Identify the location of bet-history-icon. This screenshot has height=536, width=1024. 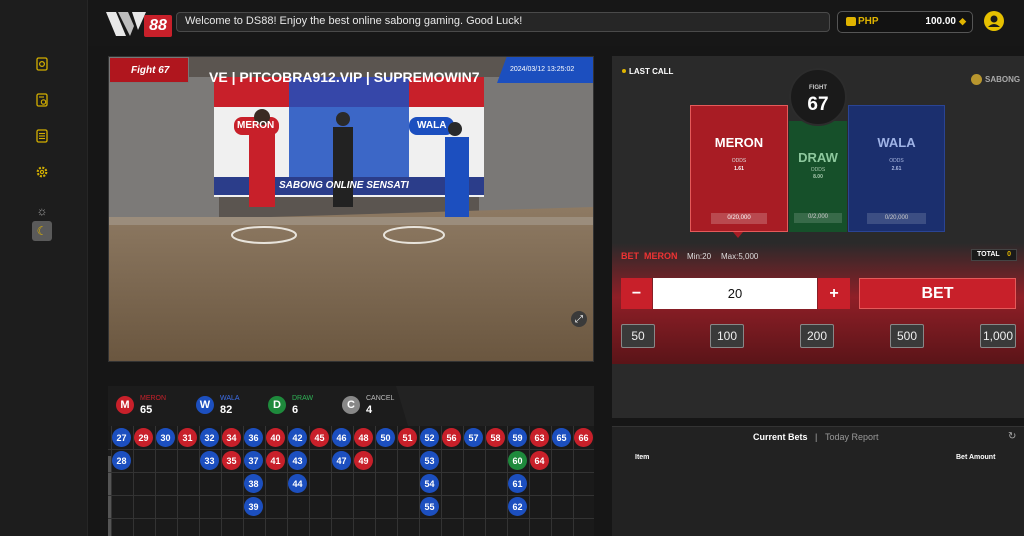
(42, 100).